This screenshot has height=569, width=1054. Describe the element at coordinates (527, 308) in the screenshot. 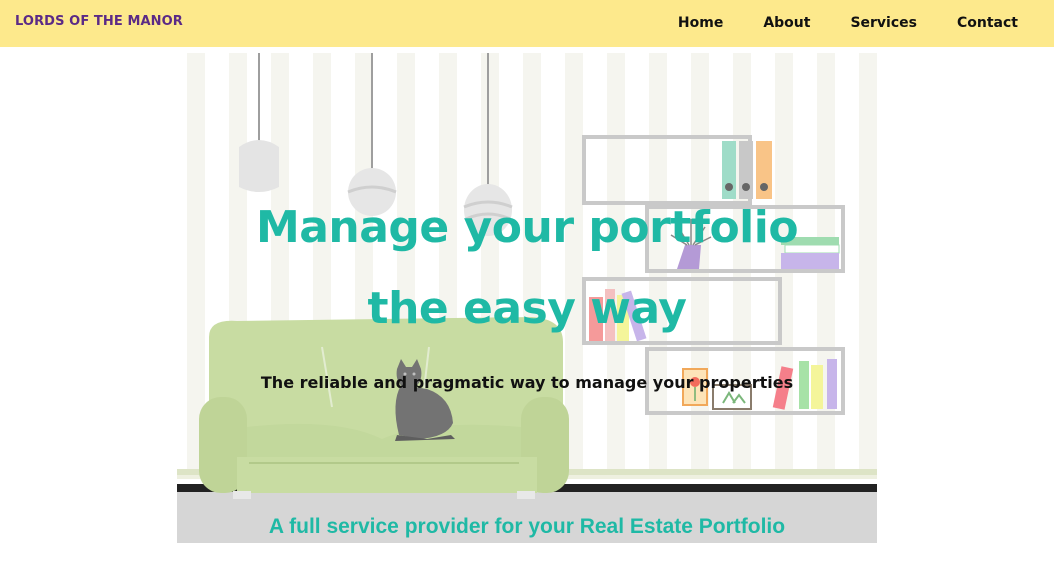

I see `hero-title-line2: the easy way` at that location.